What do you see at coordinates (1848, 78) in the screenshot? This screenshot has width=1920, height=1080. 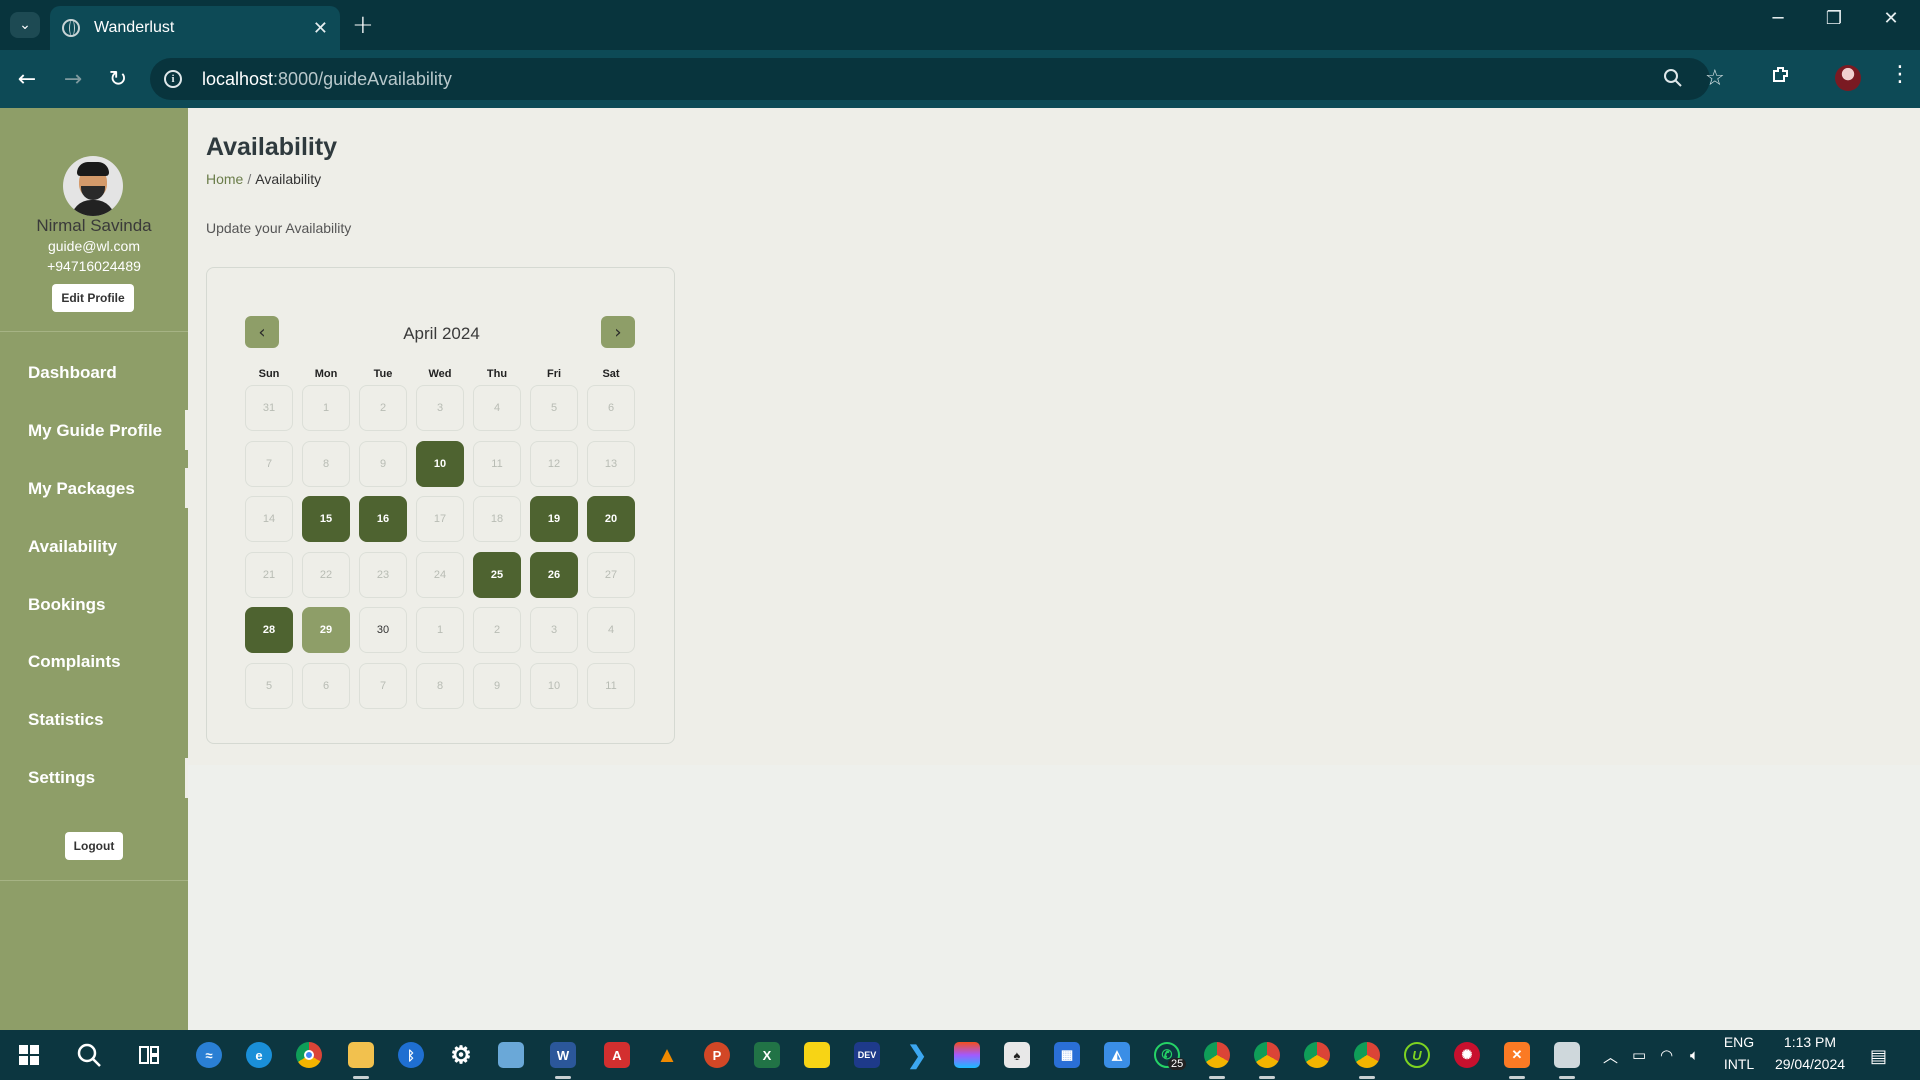 I see `browser-profile-avatar` at bounding box center [1848, 78].